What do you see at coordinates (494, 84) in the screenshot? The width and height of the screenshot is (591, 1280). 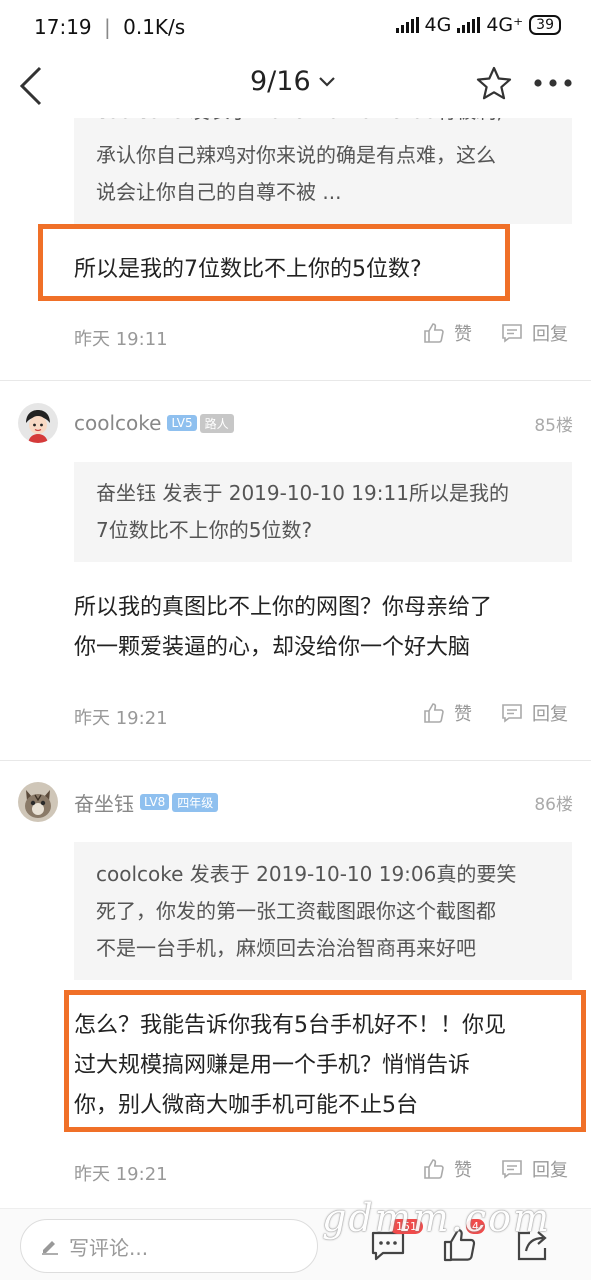 I see `star-icon` at bounding box center [494, 84].